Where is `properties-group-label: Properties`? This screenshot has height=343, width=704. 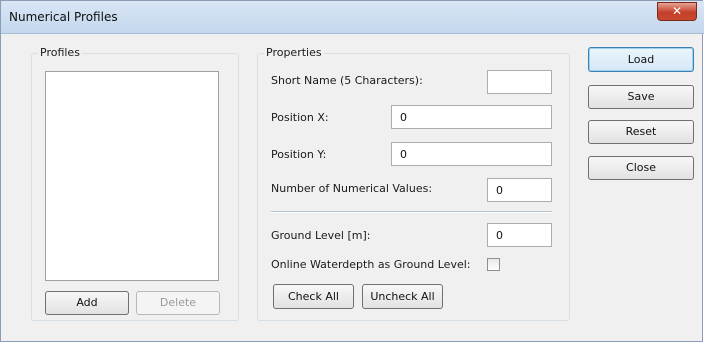 properties-group-label: Properties is located at coordinates (294, 52).